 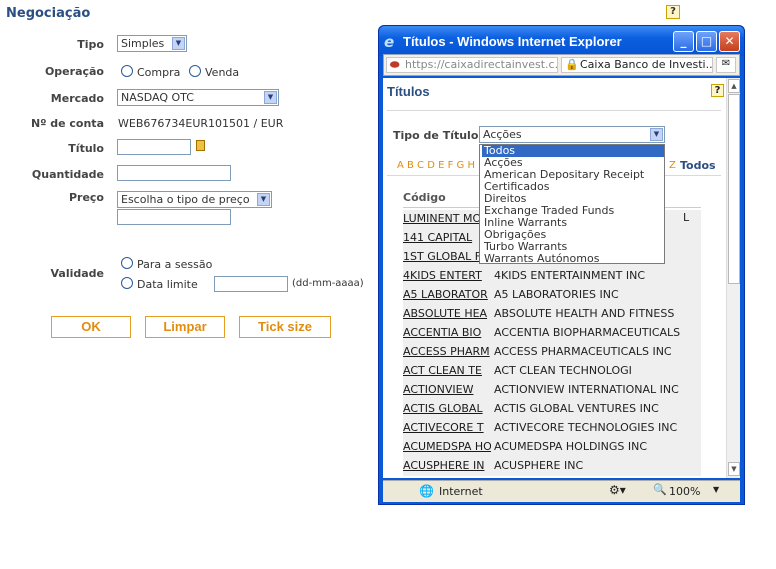 I want to click on validade-label: Validade, so click(x=77, y=273).